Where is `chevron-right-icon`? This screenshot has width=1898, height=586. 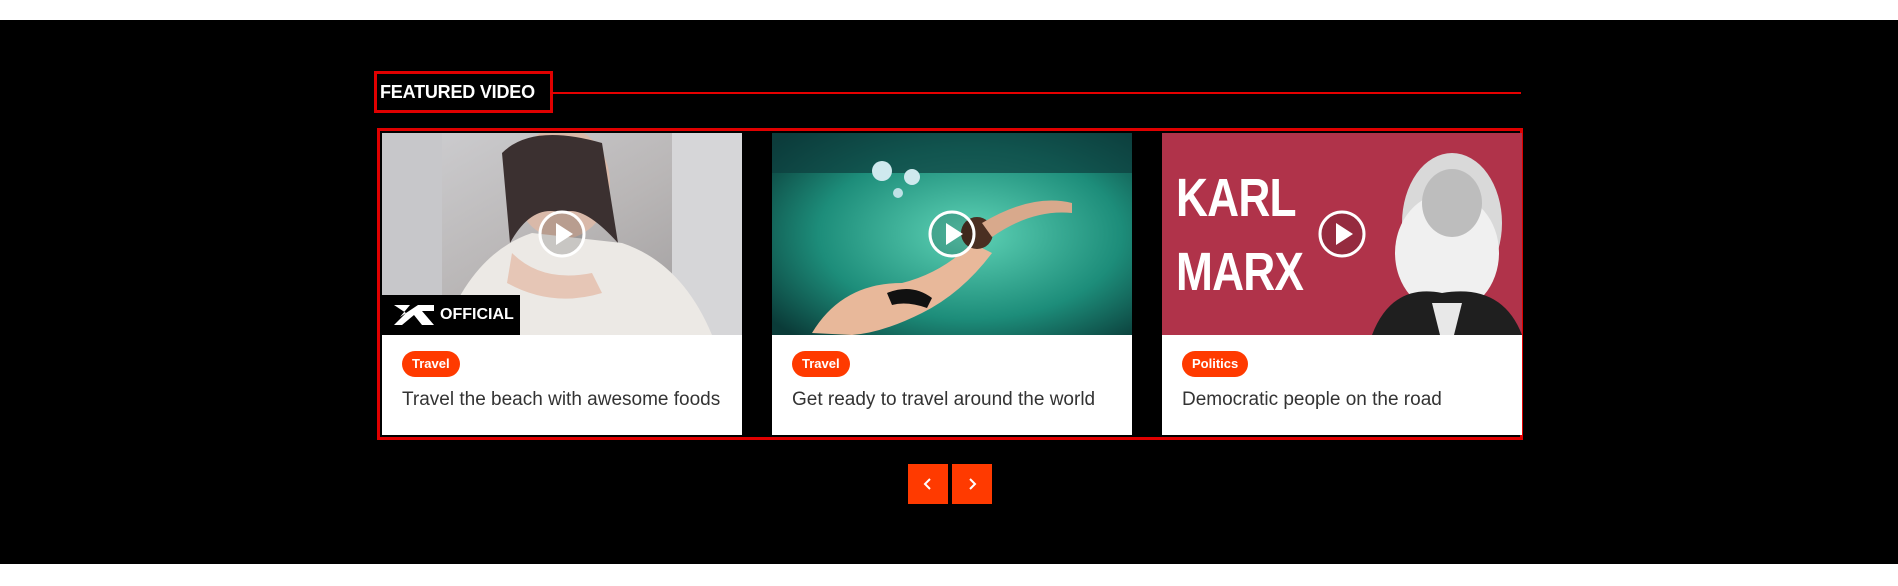 chevron-right-icon is located at coordinates (973, 484).